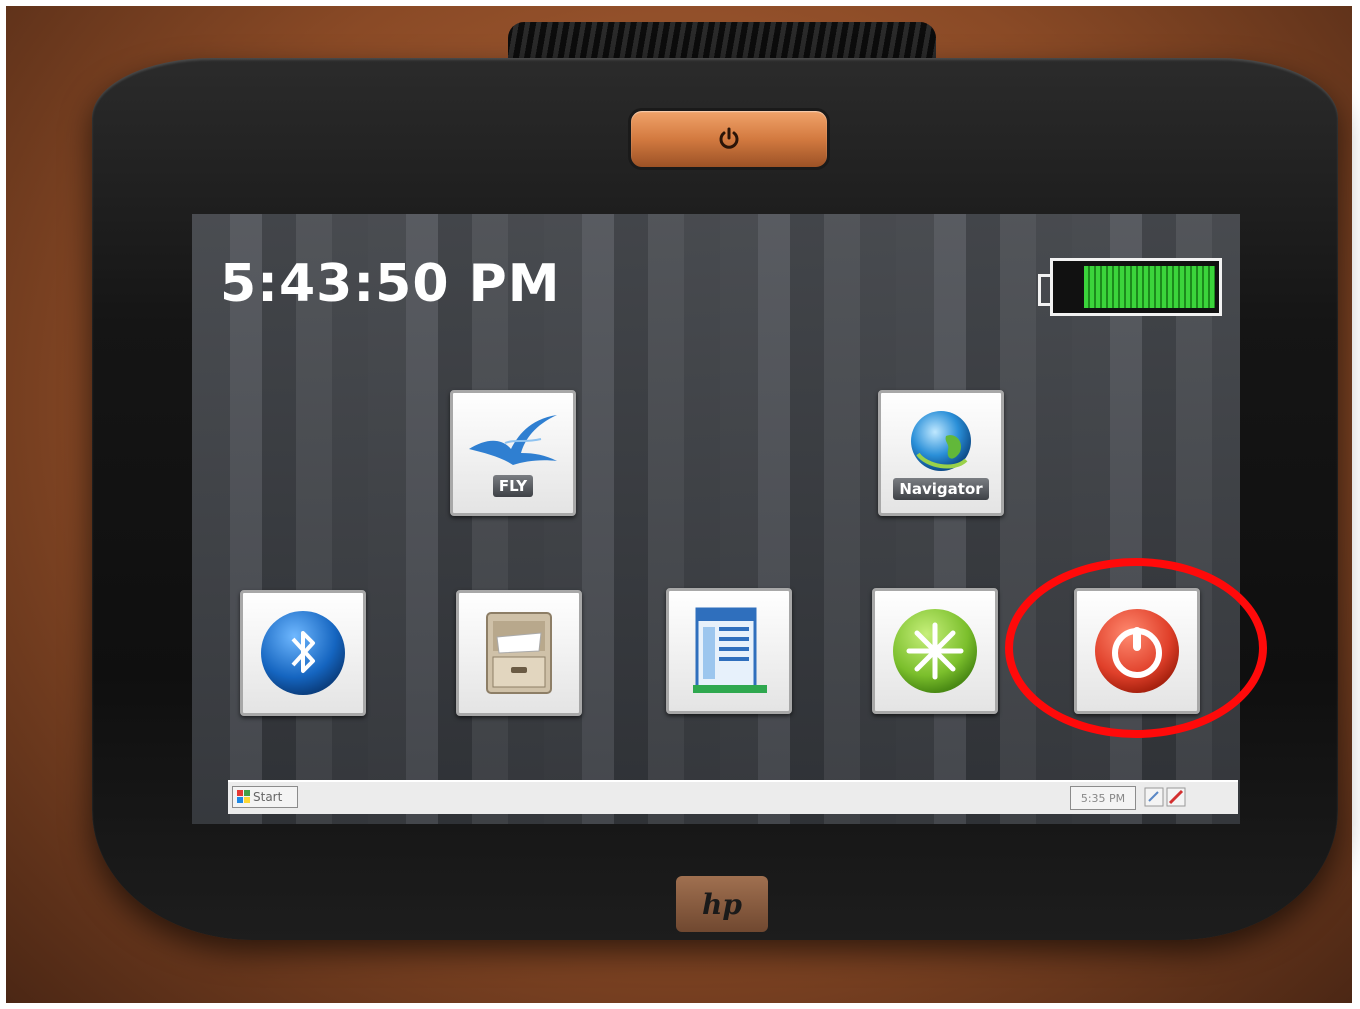  I want to click on bluetooth-tile, so click(303, 653).